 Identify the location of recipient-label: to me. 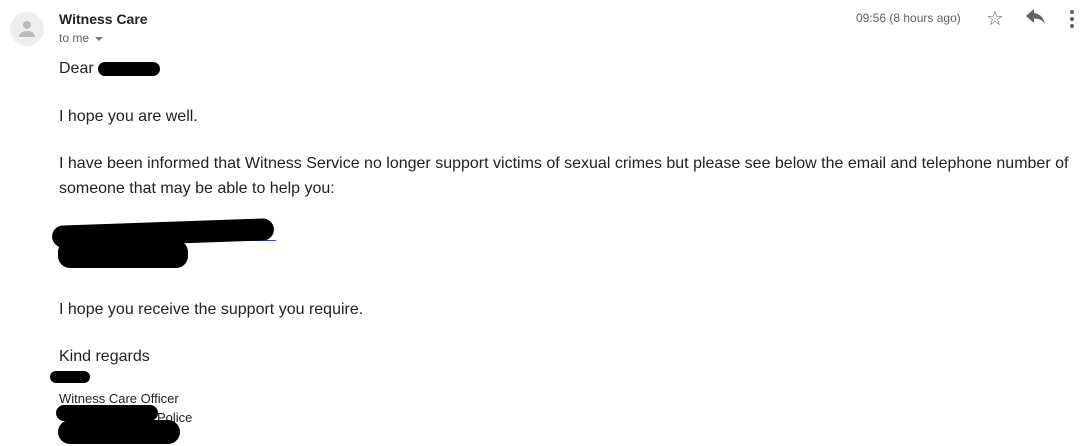
(74, 38).